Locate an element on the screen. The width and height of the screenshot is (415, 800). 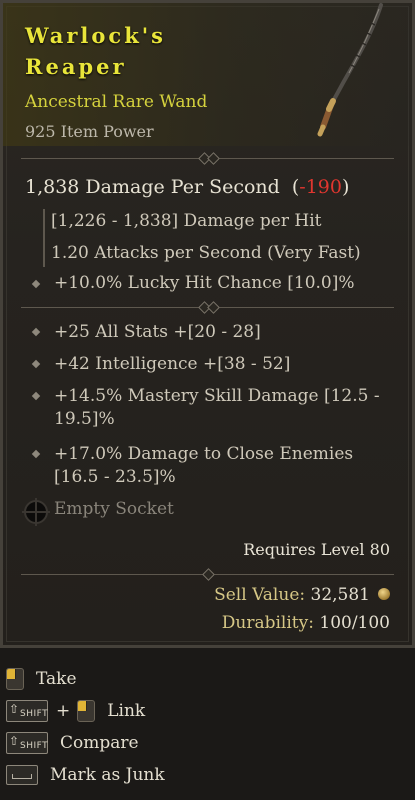
level-requirement: Requires Level 80 is located at coordinates (316, 549).